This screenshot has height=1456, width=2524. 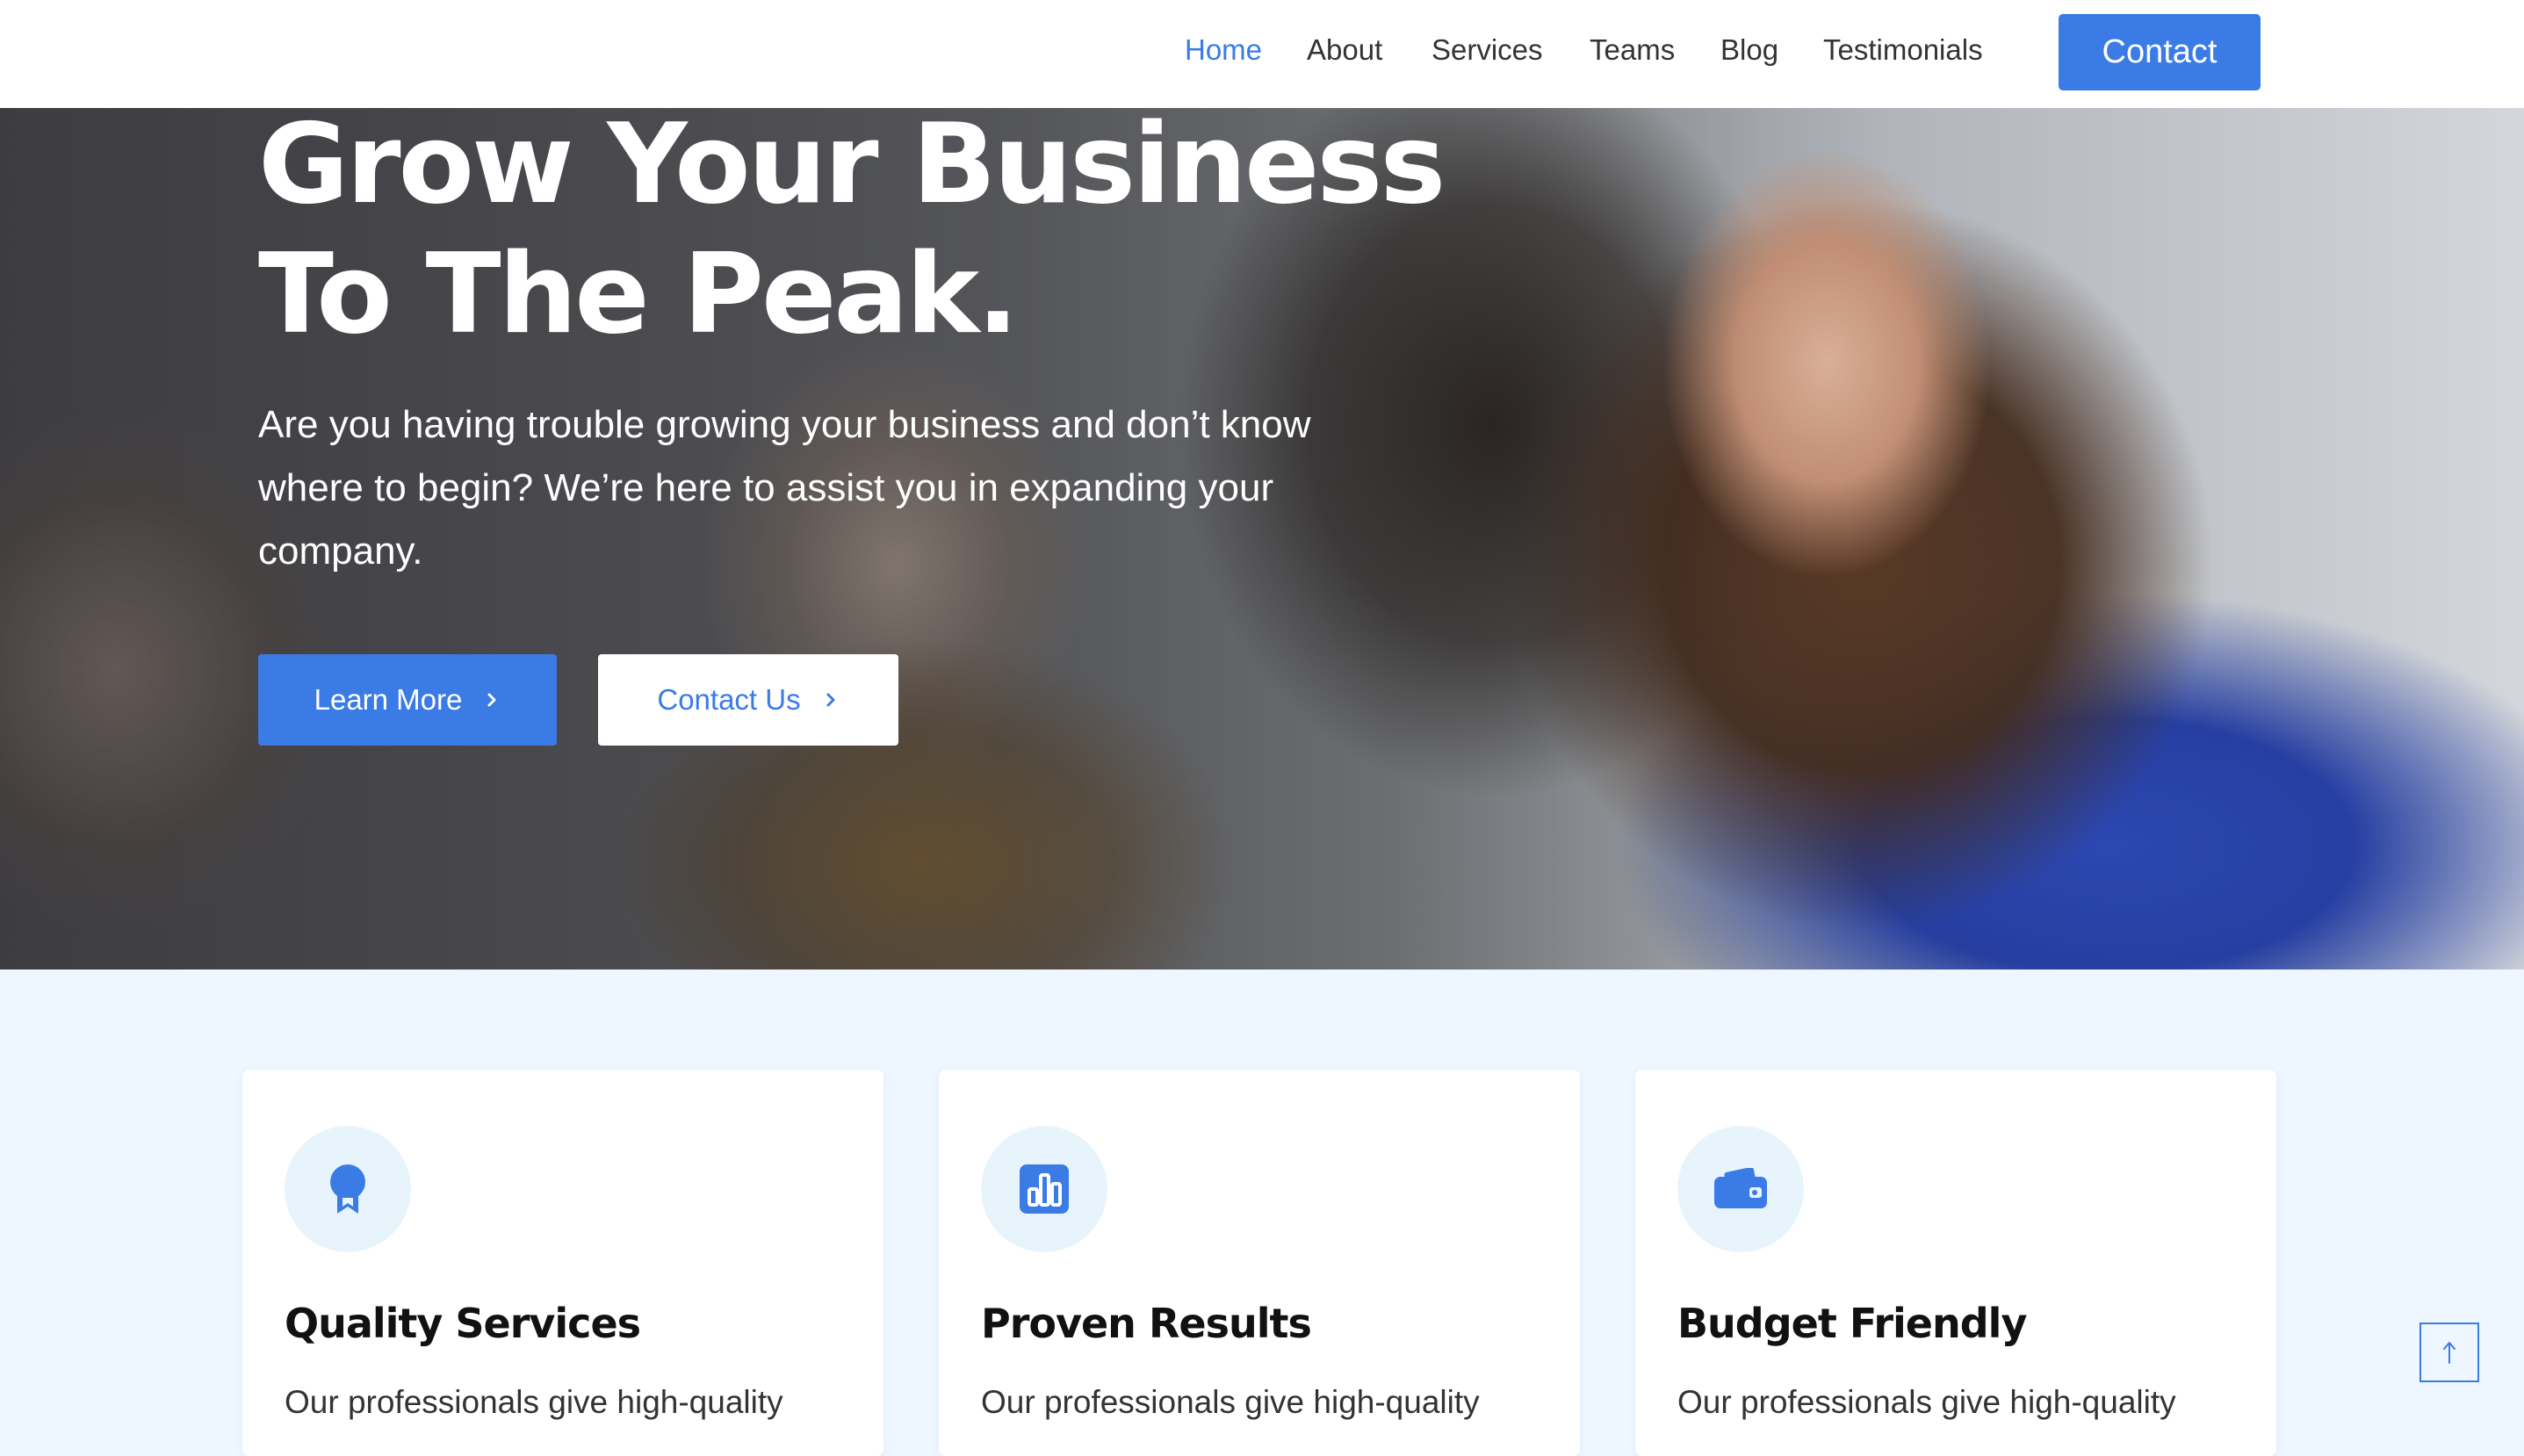 I want to click on contact-us-label: Contact Us, so click(x=729, y=699).